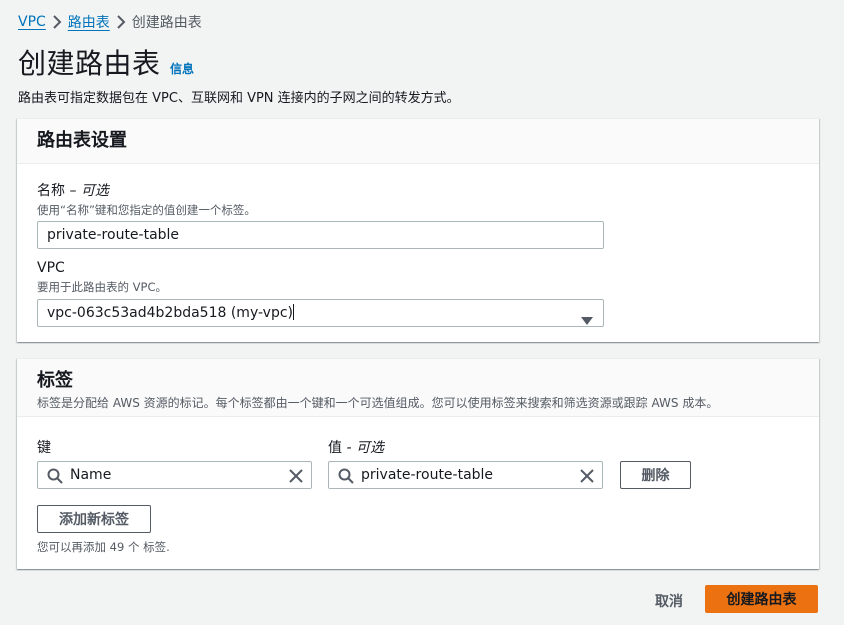  What do you see at coordinates (320, 313) in the screenshot?
I see `vpc-select: vpc-063c53ad4b2bda518 (my-vpc)` at bounding box center [320, 313].